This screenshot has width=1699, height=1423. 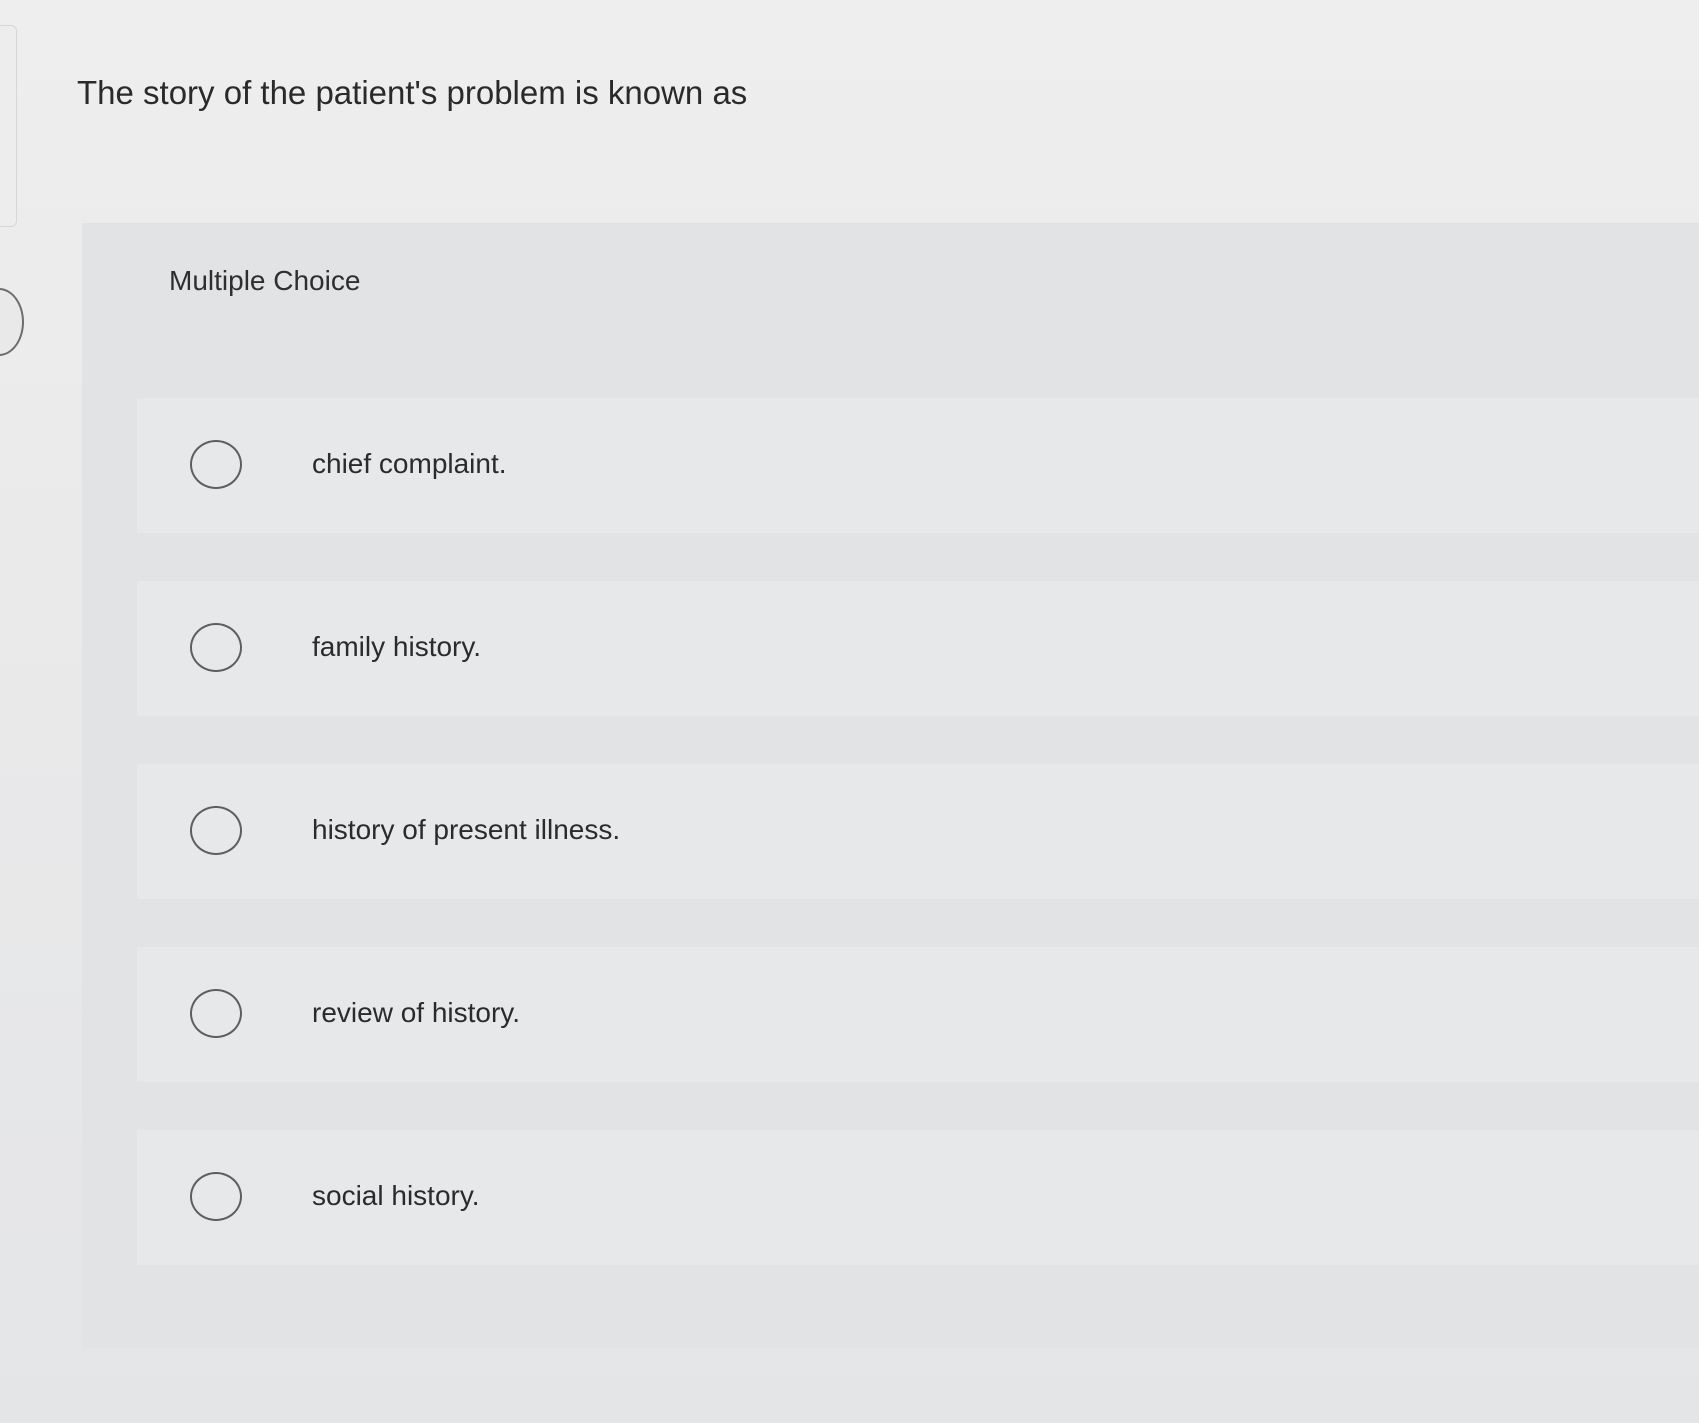 What do you see at coordinates (265, 280) in the screenshot?
I see `question-type-label: Multiple Choice` at bounding box center [265, 280].